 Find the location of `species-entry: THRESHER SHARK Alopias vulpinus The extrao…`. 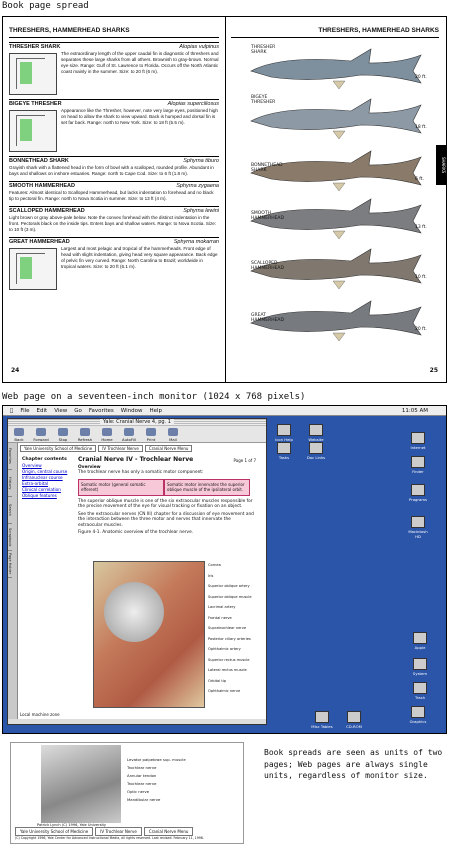

species-entry: THRESHER SHARK Alopias vulpinus The extrao… is located at coordinates (114, 68).